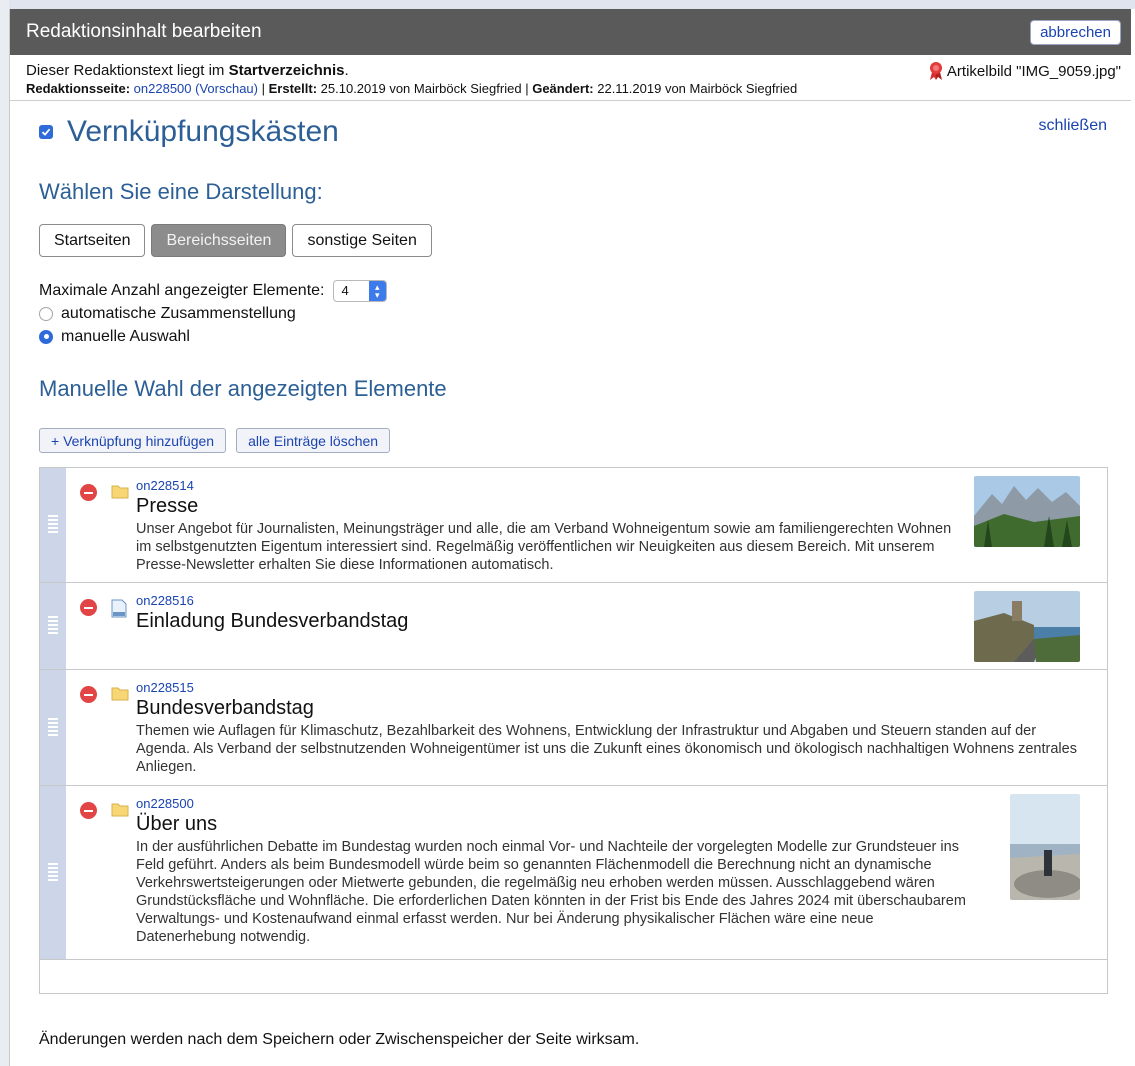 This screenshot has width=1135, height=1066. Describe the element at coordinates (119, 608) in the screenshot. I see `document-icon` at that location.